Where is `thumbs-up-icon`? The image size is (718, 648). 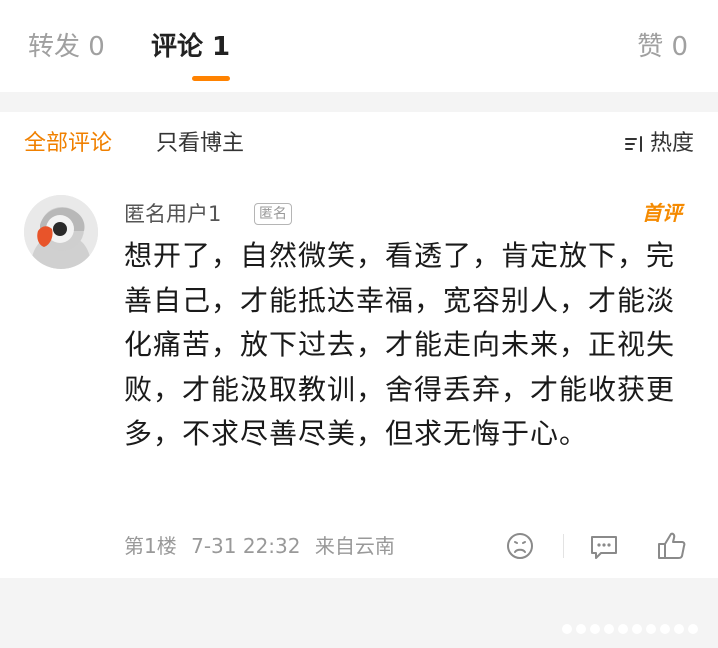
thumbs-up-icon is located at coordinates (672, 546).